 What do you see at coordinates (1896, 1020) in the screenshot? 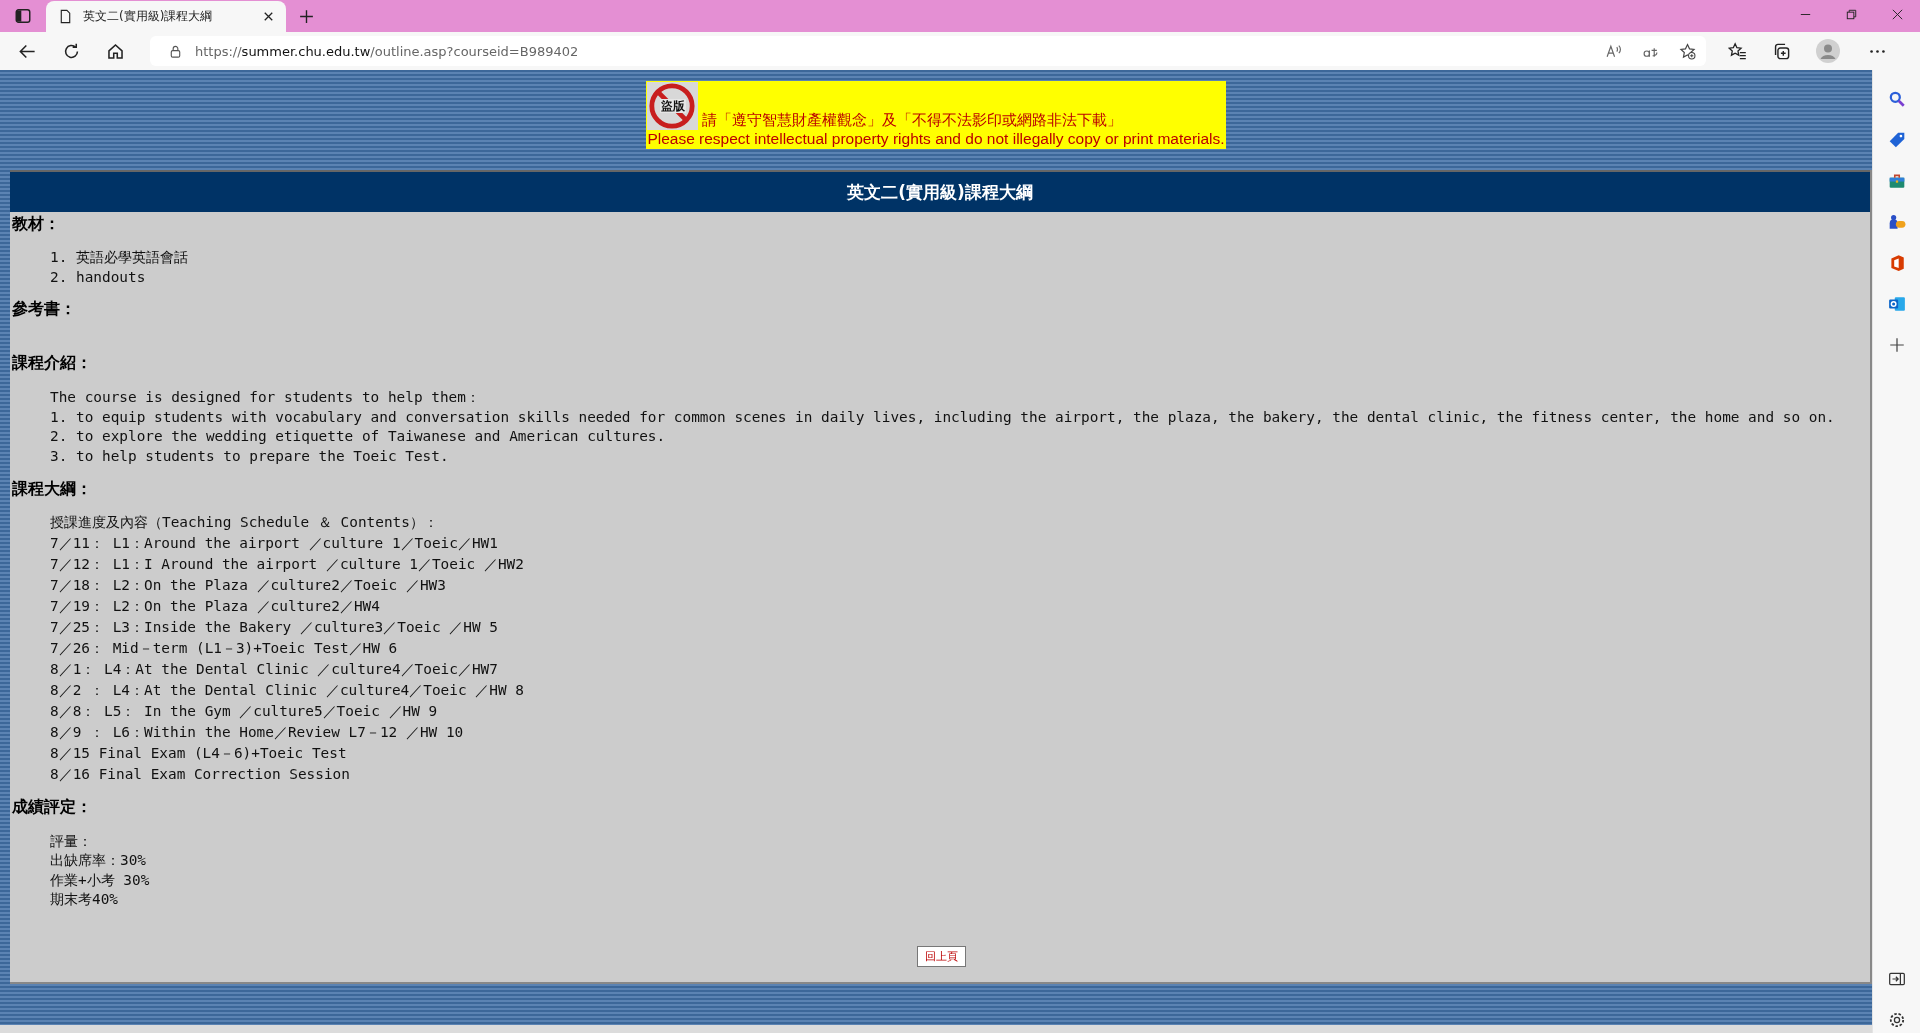
I see `settings-icon` at bounding box center [1896, 1020].